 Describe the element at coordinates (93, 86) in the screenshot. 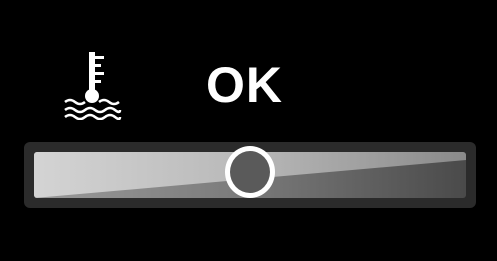

I see `coolant-temperature-icon` at that location.